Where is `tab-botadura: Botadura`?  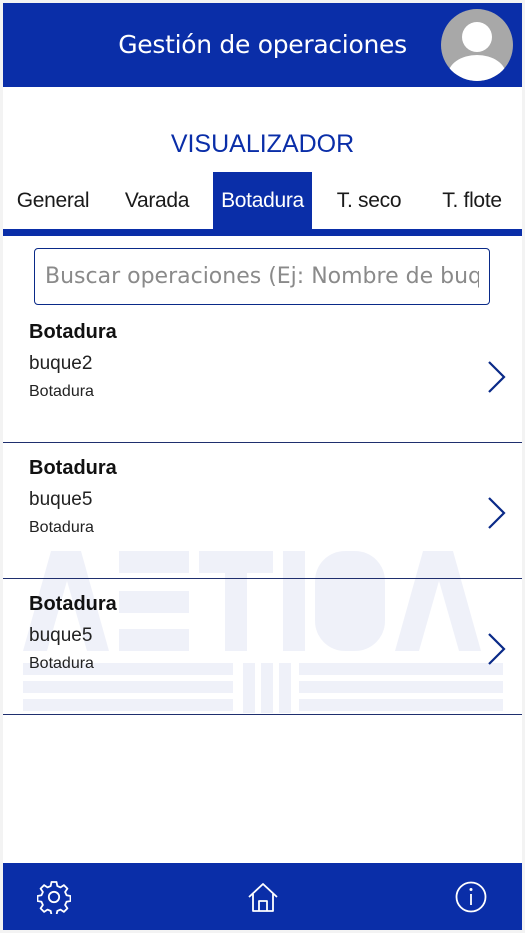 tab-botadura: Botadura is located at coordinates (262, 201).